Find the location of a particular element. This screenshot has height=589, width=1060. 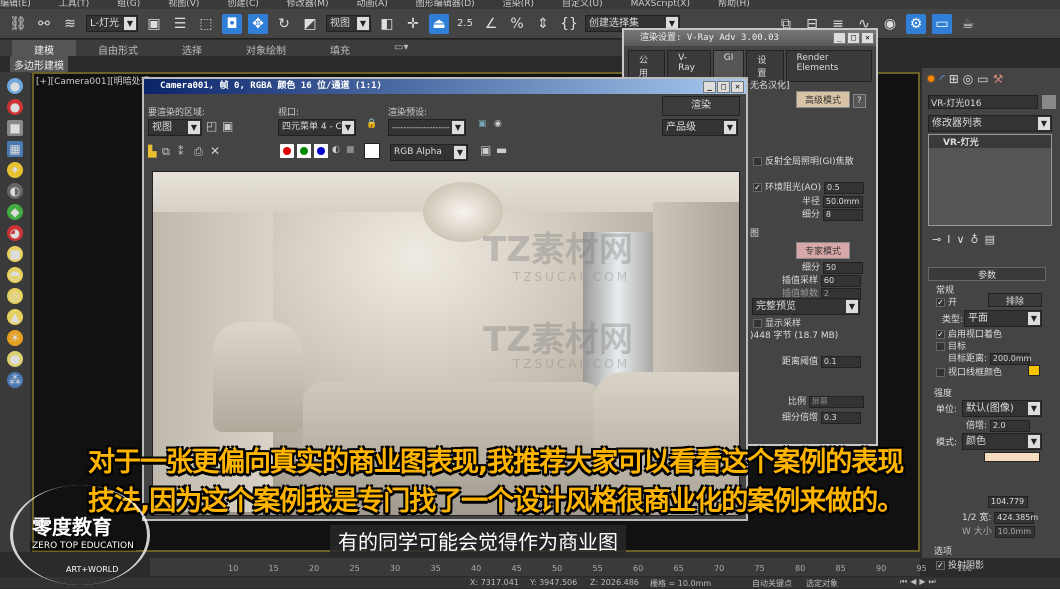

clone-window-icon: ⁑ is located at coordinates (181, 151).